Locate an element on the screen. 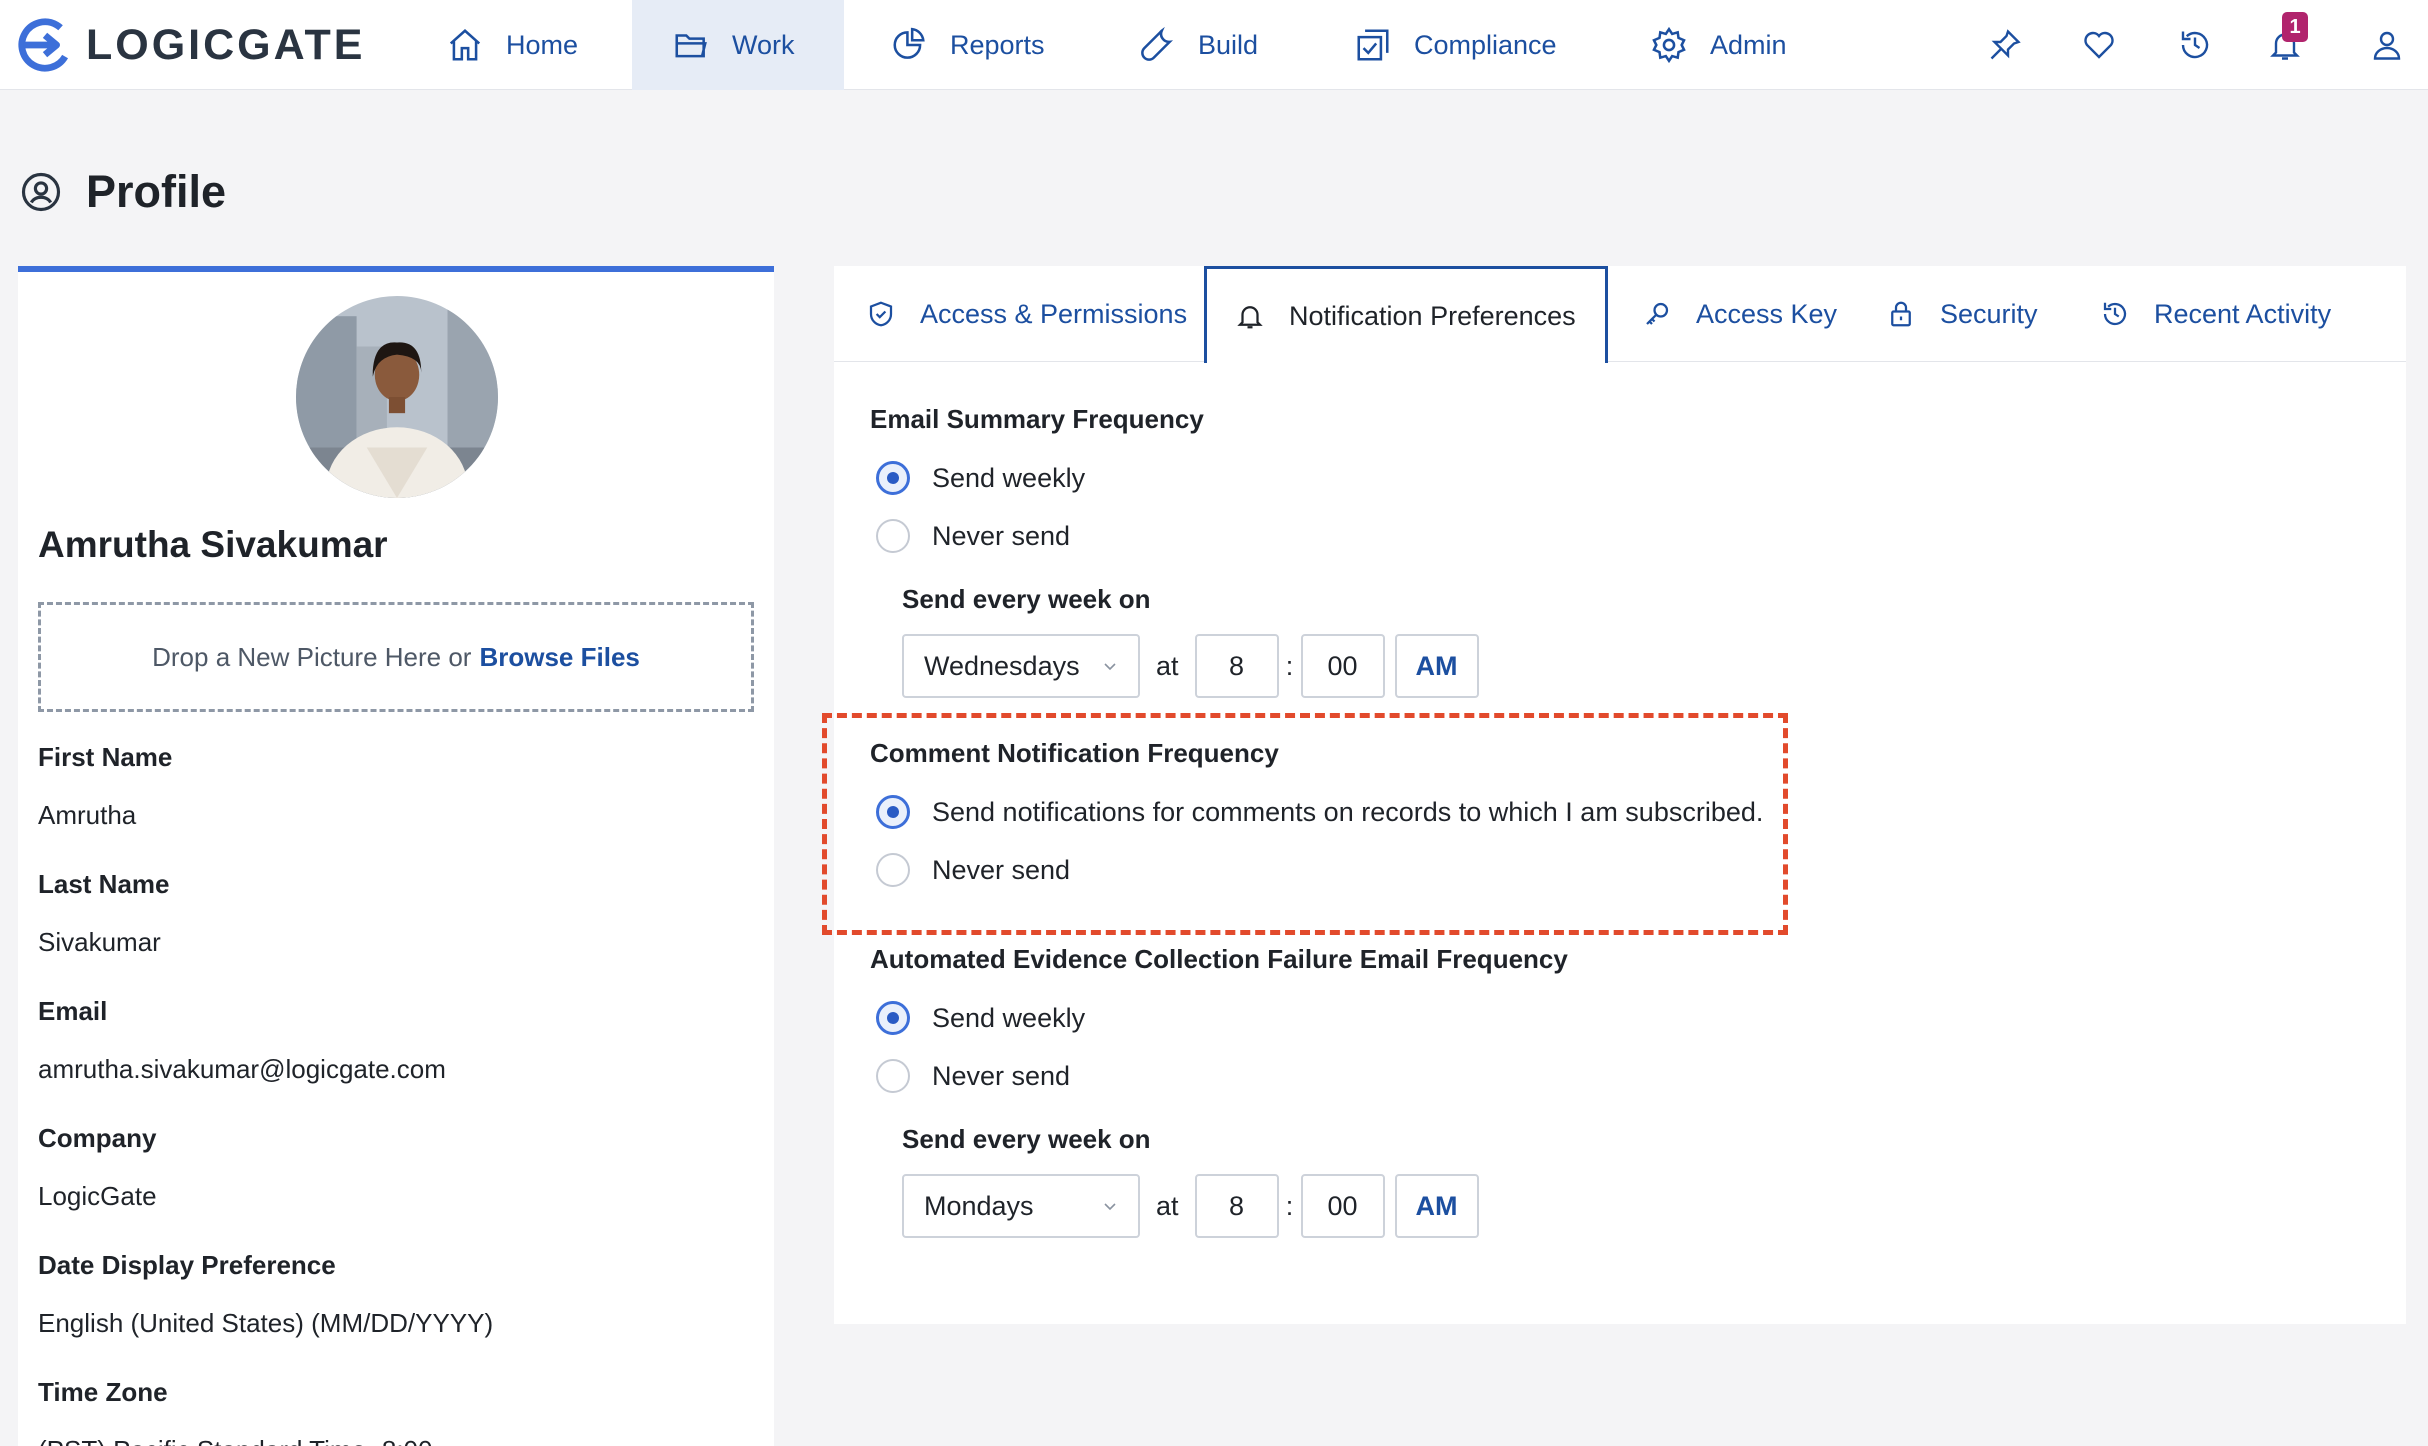  folder-icon is located at coordinates (691, 46).